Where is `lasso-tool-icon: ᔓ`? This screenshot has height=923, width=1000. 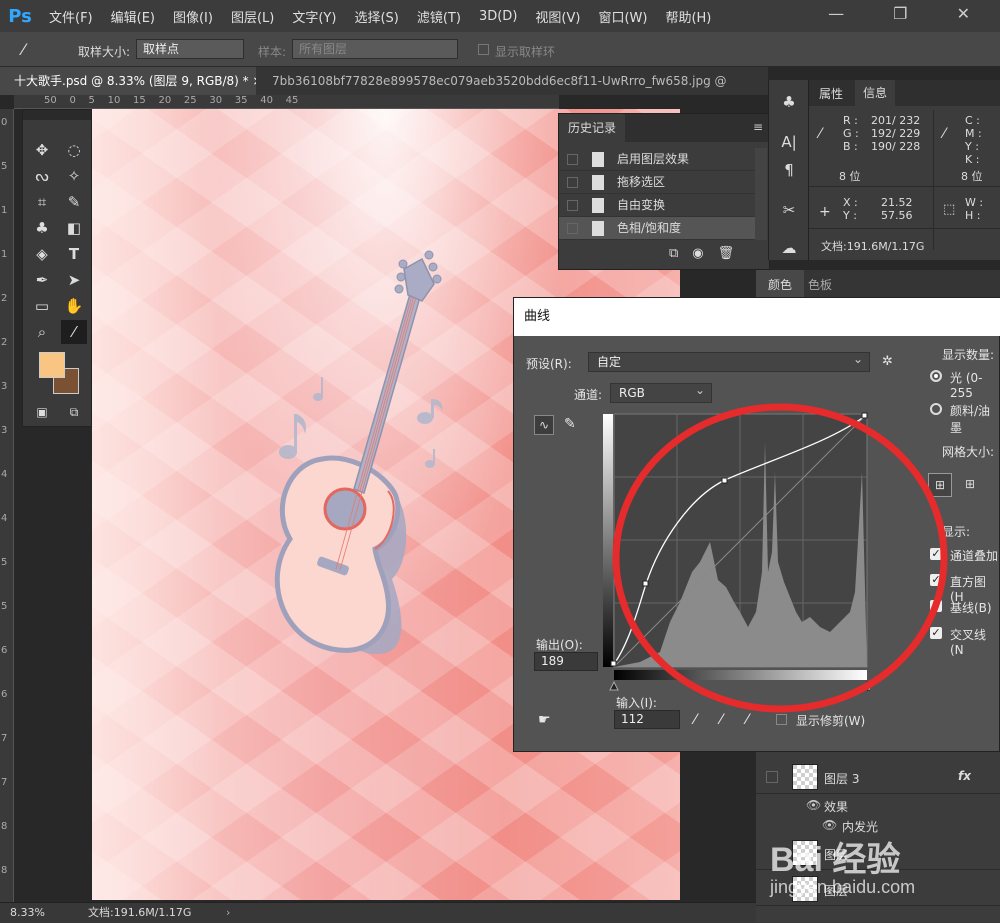
lasso-tool-icon: ᔓ is located at coordinates (42, 176).